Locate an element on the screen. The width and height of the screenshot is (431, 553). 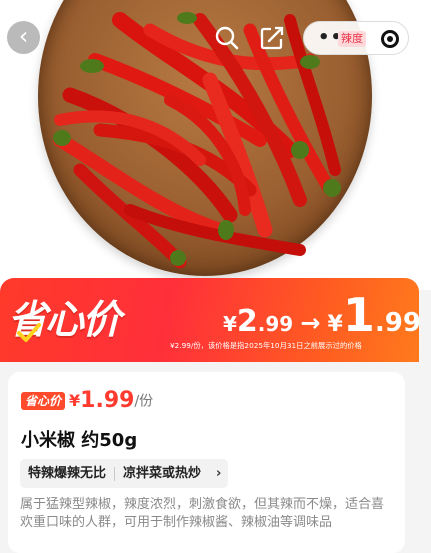
price-currency: ¥ is located at coordinates (75, 400).